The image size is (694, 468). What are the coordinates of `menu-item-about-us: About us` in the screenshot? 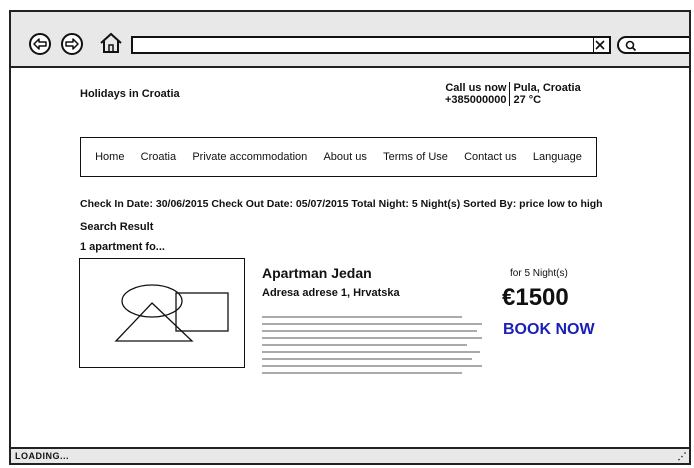 It's located at (344, 157).